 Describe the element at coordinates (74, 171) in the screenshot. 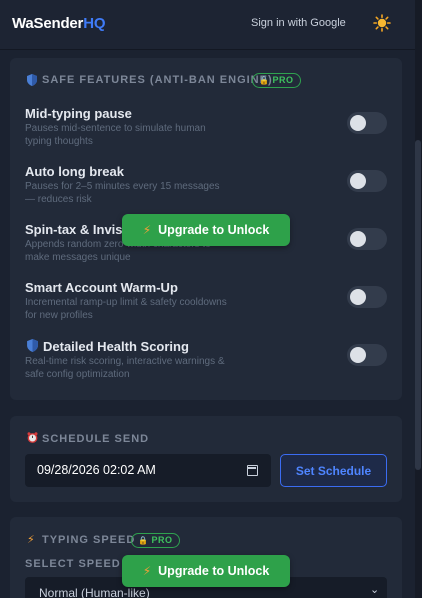

I see `feature-title-auto-long-break: Auto long break` at that location.